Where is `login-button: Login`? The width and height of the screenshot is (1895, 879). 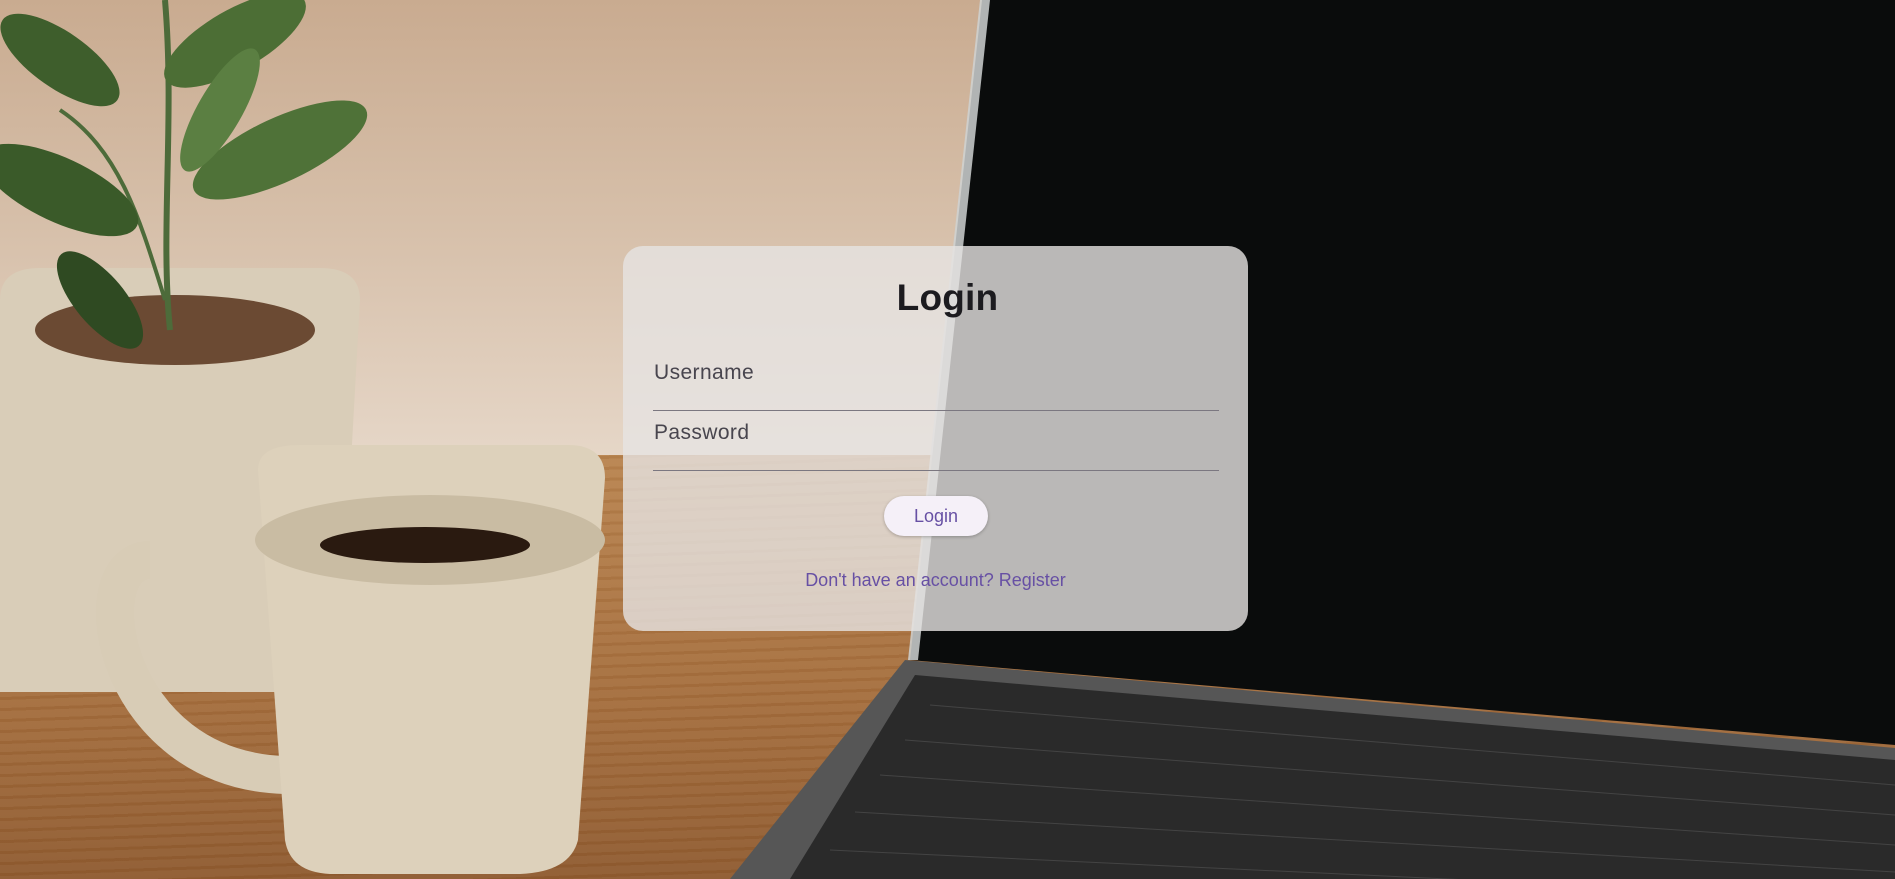
login-button: Login is located at coordinates (936, 516).